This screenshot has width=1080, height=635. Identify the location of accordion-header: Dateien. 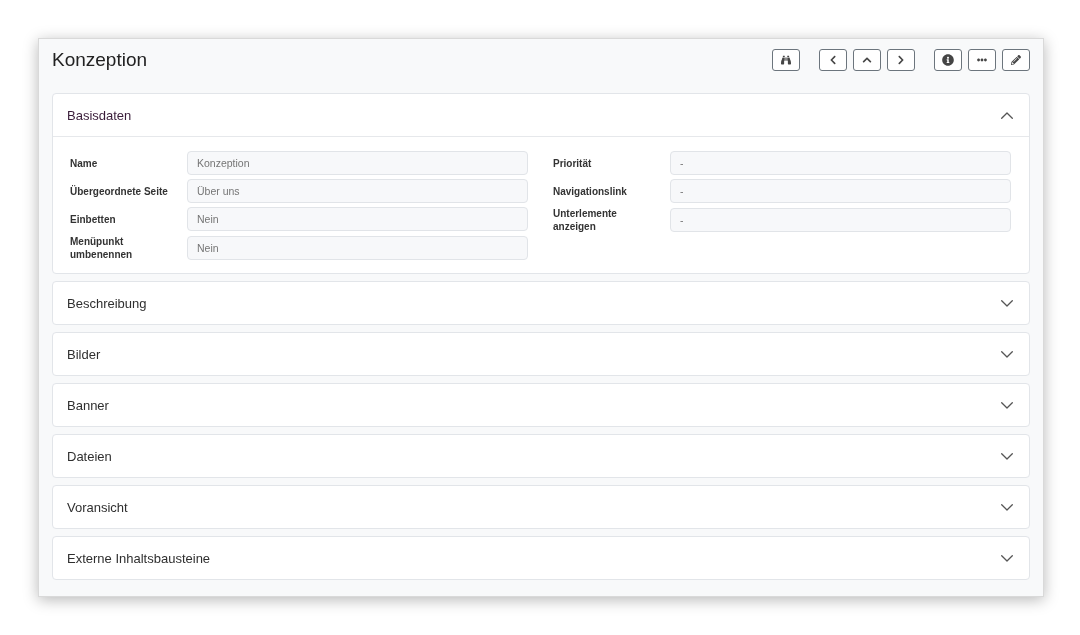
(541, 456).